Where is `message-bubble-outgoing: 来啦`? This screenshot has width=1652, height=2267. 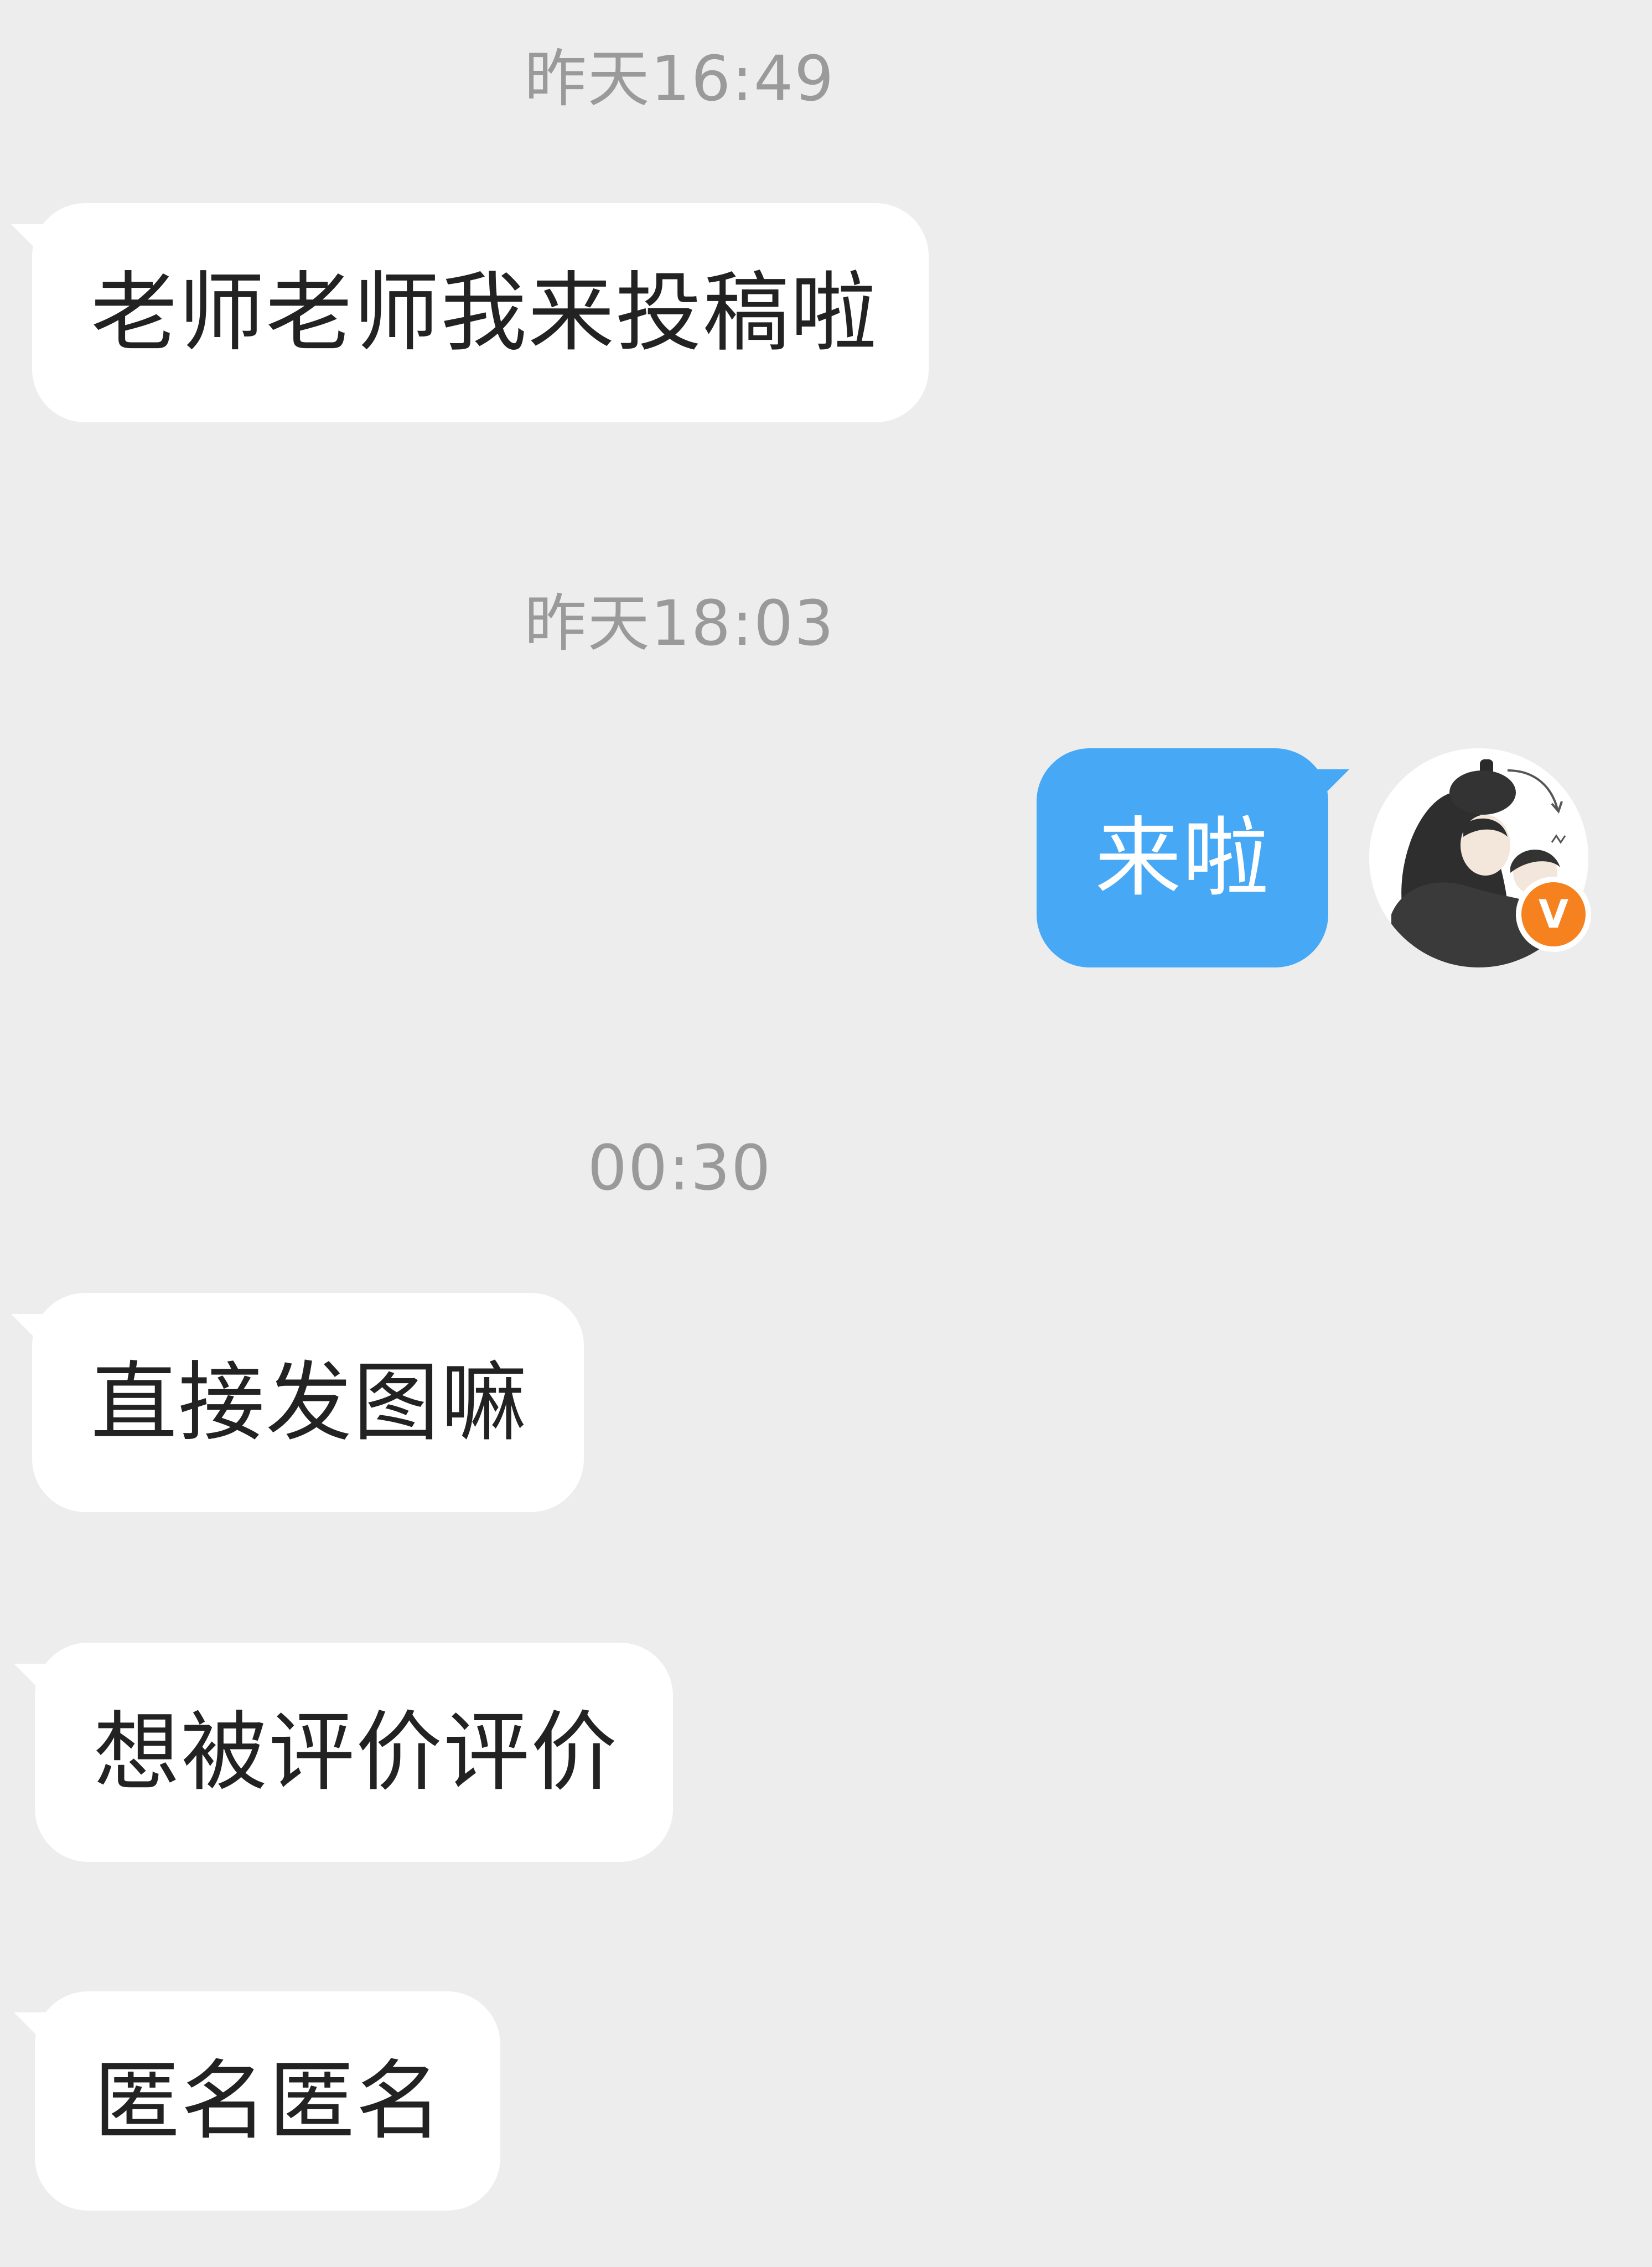 message-bubble-outgoing: 来啦 is located at coordinates (1193, 857).